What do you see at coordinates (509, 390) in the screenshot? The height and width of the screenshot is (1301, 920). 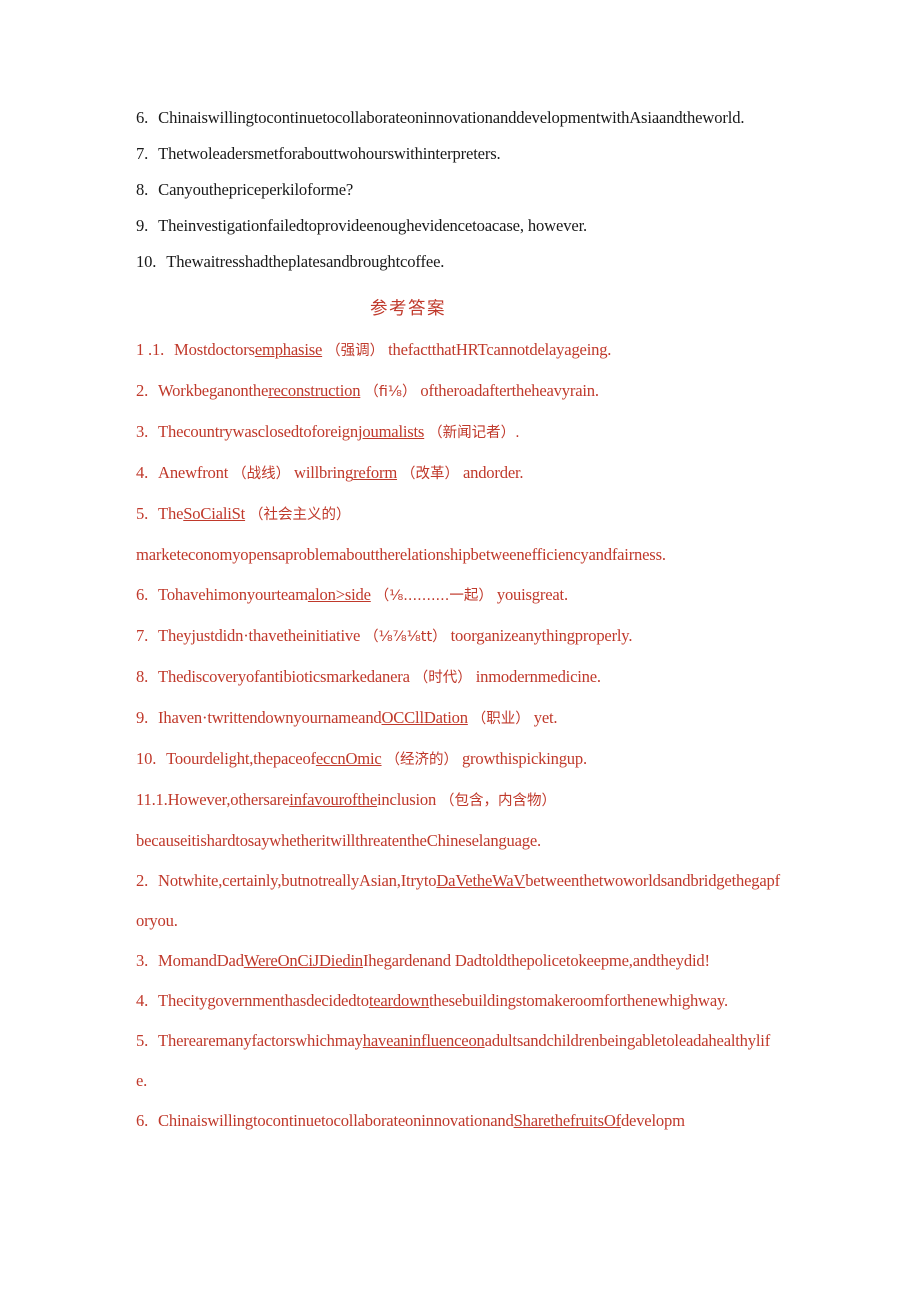 I see `answer-text: oftheroadaftertheheavyrain.` at bounding box center [509, 390].